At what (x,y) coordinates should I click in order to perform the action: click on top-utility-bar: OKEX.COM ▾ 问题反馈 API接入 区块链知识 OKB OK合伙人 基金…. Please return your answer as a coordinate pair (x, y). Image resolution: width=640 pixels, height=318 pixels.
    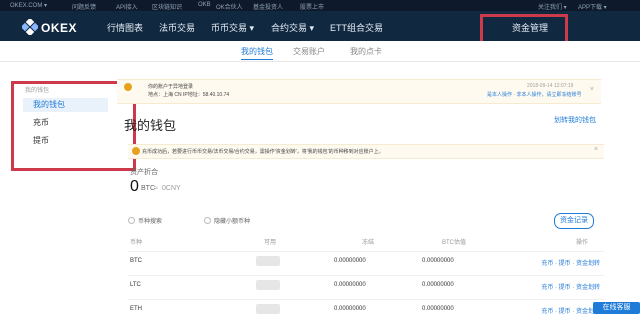
    Looking at the image, I should click on (320, 5).